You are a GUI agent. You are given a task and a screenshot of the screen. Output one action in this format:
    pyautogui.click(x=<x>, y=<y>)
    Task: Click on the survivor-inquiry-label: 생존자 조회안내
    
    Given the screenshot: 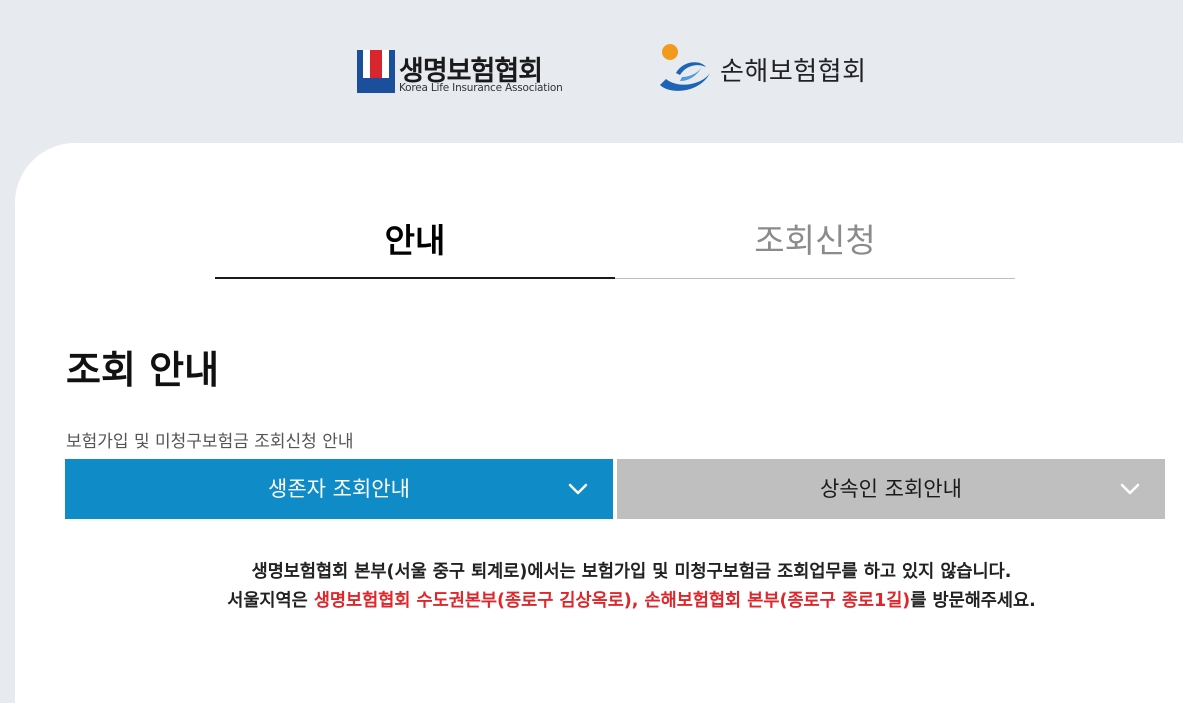 What is the action you would take?
    pyautogui.click(x=339, y=489)
    